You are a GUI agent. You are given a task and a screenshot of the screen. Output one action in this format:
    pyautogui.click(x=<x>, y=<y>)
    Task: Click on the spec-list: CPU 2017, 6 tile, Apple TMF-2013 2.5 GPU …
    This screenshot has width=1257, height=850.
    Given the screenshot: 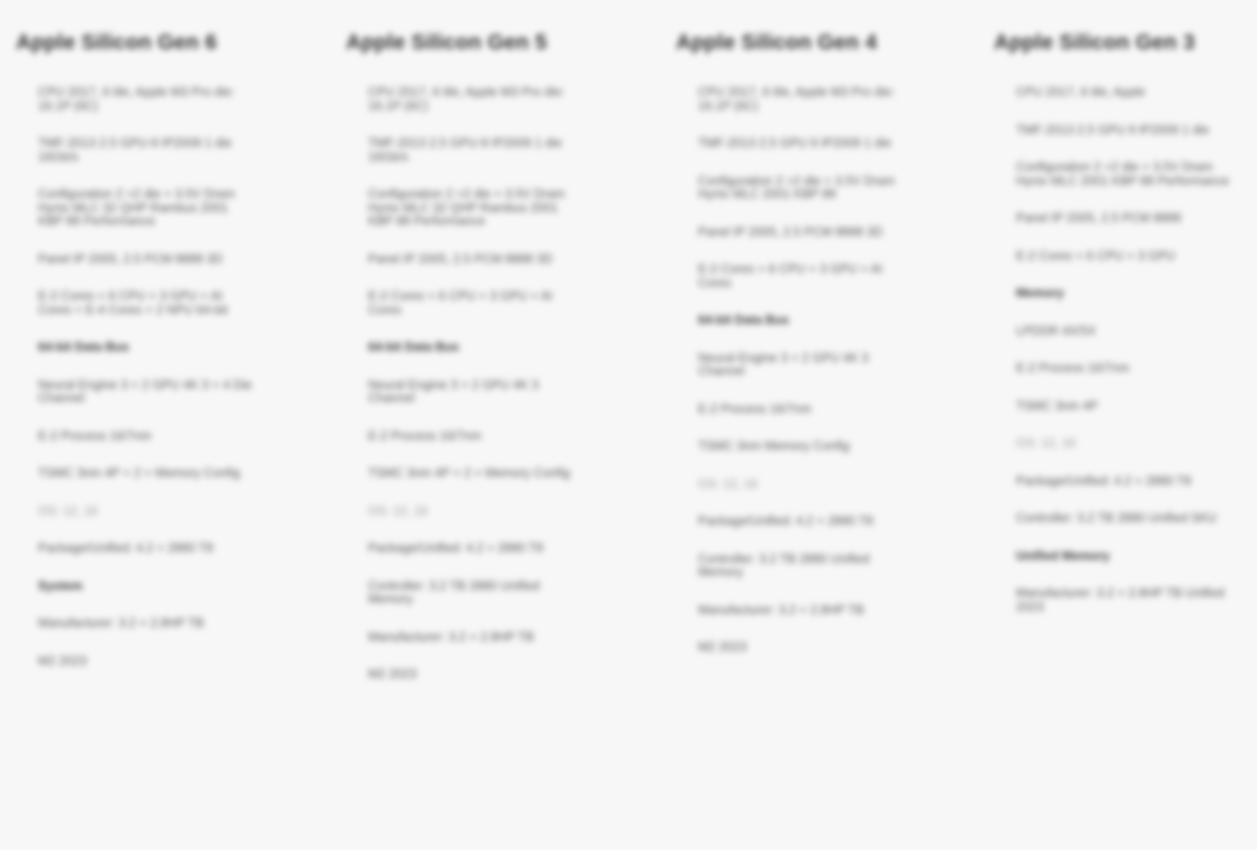 What is the action you would take?
    pyautogui.click(x=1123, y=361)
    